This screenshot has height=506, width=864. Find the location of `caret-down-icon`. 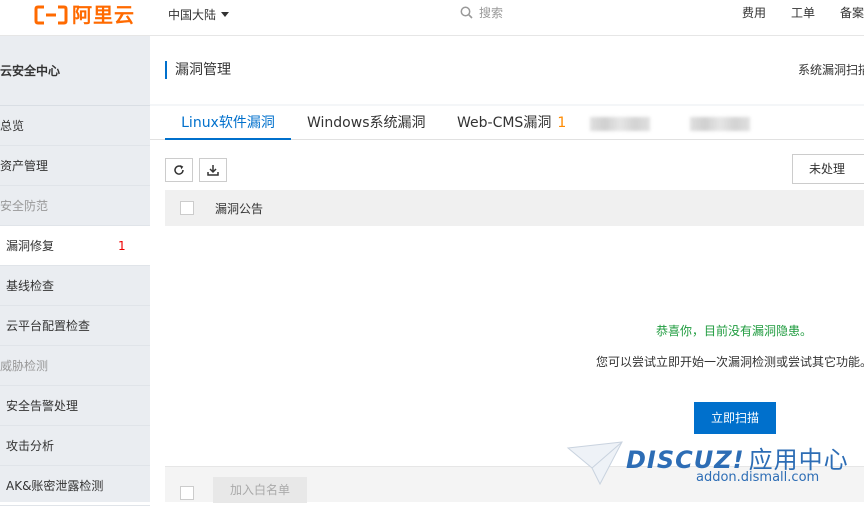

caret-down-icon is located at coordinates (225, 14).